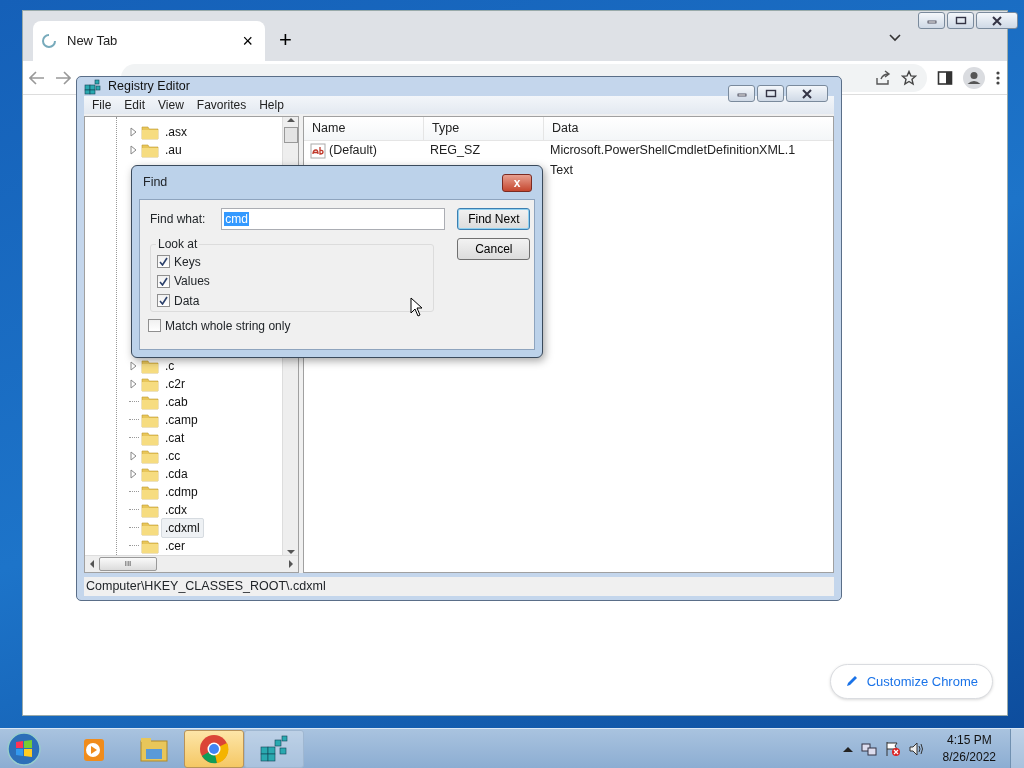 The height and width of the screenshot is (768, 1024). Describe the element at coordinates (895, 38) in the screenshot. I see `tab-search-icon` at that location.